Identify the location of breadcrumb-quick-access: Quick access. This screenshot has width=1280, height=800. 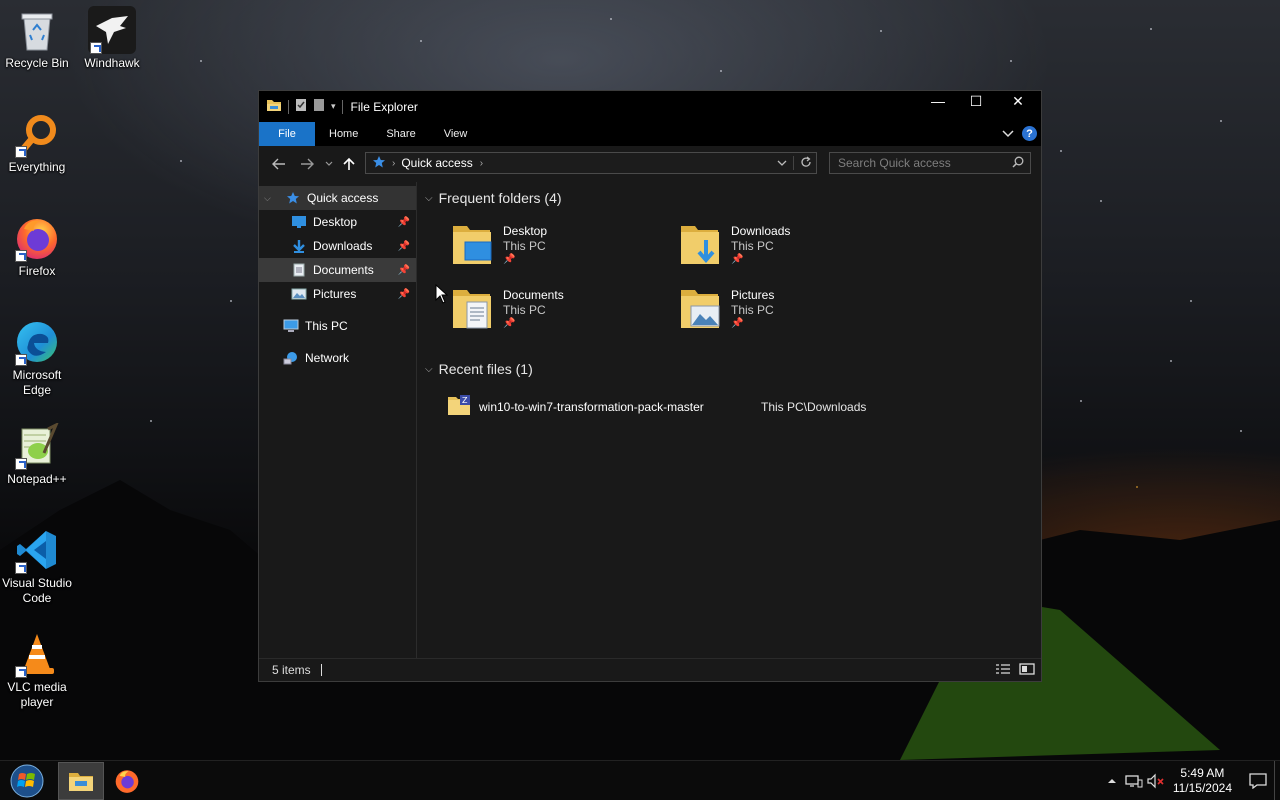
(436, 163).